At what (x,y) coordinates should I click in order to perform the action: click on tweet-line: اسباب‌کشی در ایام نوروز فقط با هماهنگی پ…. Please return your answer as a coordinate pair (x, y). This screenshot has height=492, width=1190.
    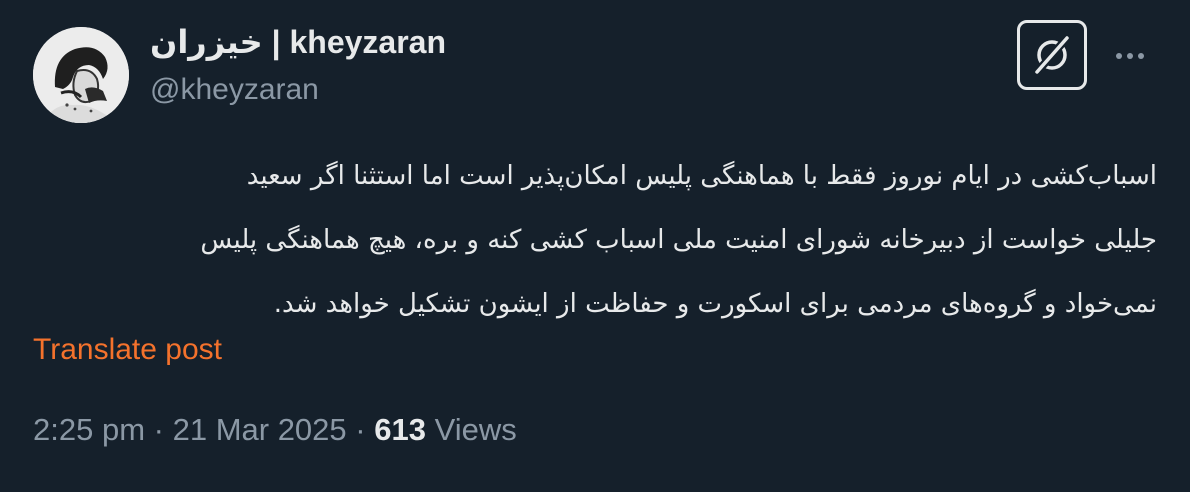
    Looking at the image, I should click on (701, 176).